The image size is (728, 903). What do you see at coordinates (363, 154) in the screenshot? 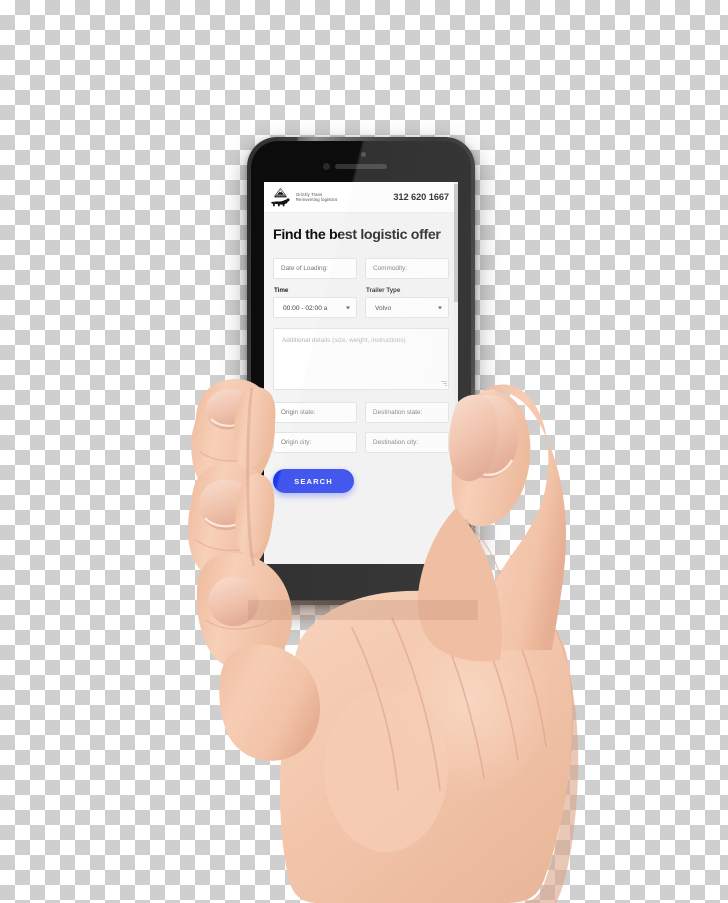
I see `proximity-sensor-icon` at bounding box center [363, 154].